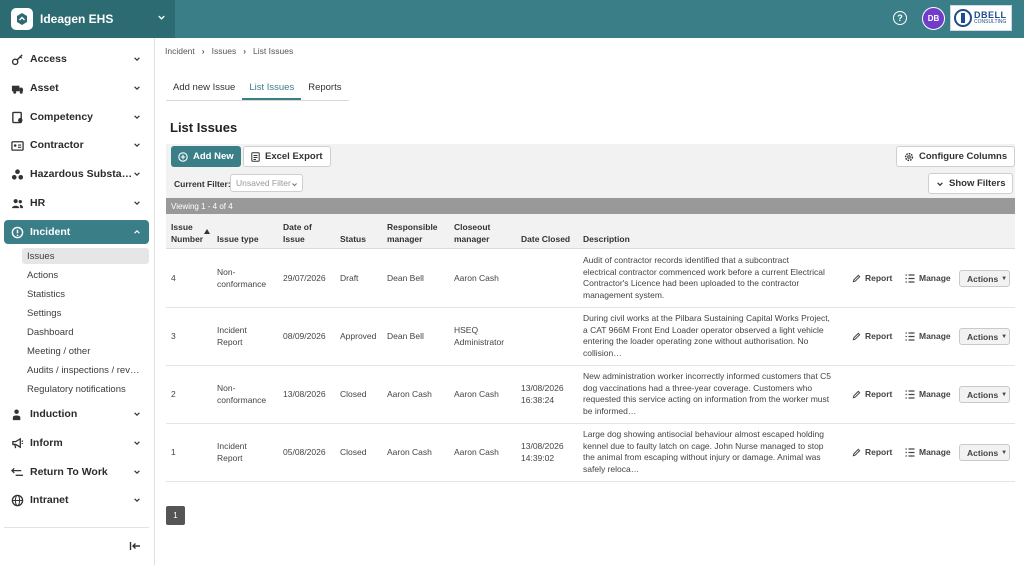  Describe the element at coordinates (304, 452) in the screenshot. I see `cell-date-of-issue: 05/08/2026` at that location.